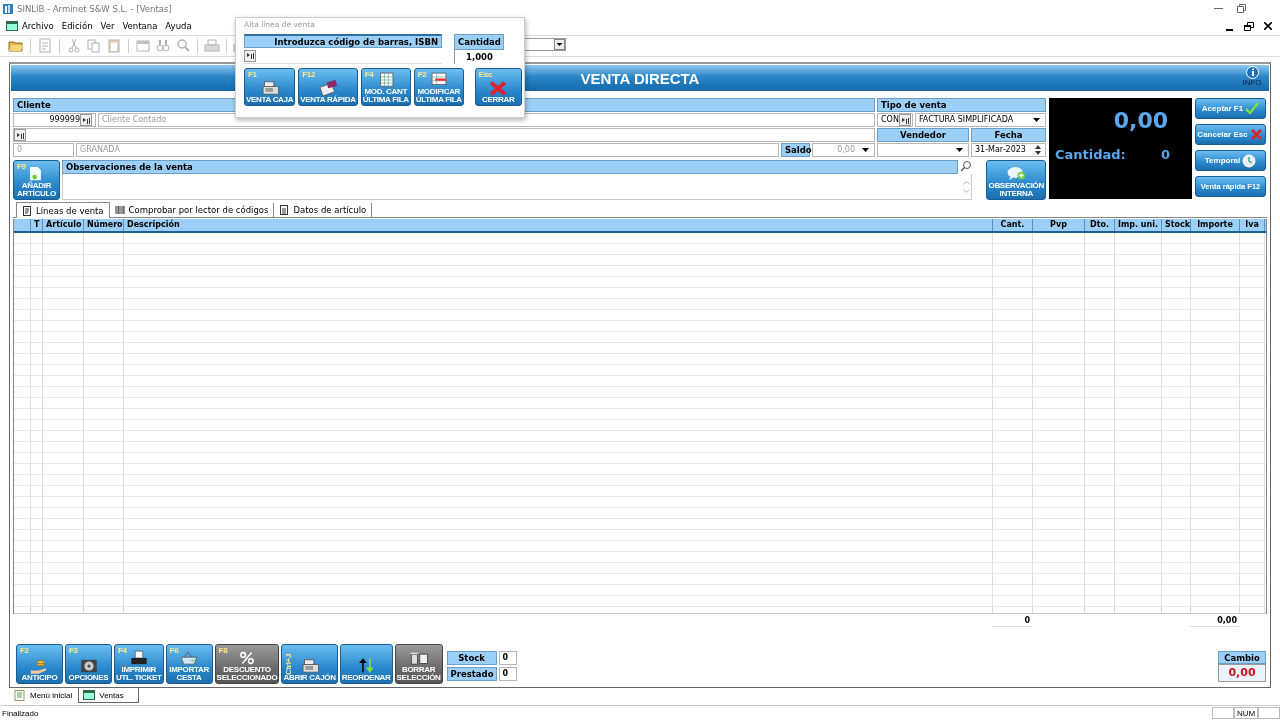  Describe the element at coordinates (54, 120) in the screenshot. I see `client-code-field: 999999` at that location.